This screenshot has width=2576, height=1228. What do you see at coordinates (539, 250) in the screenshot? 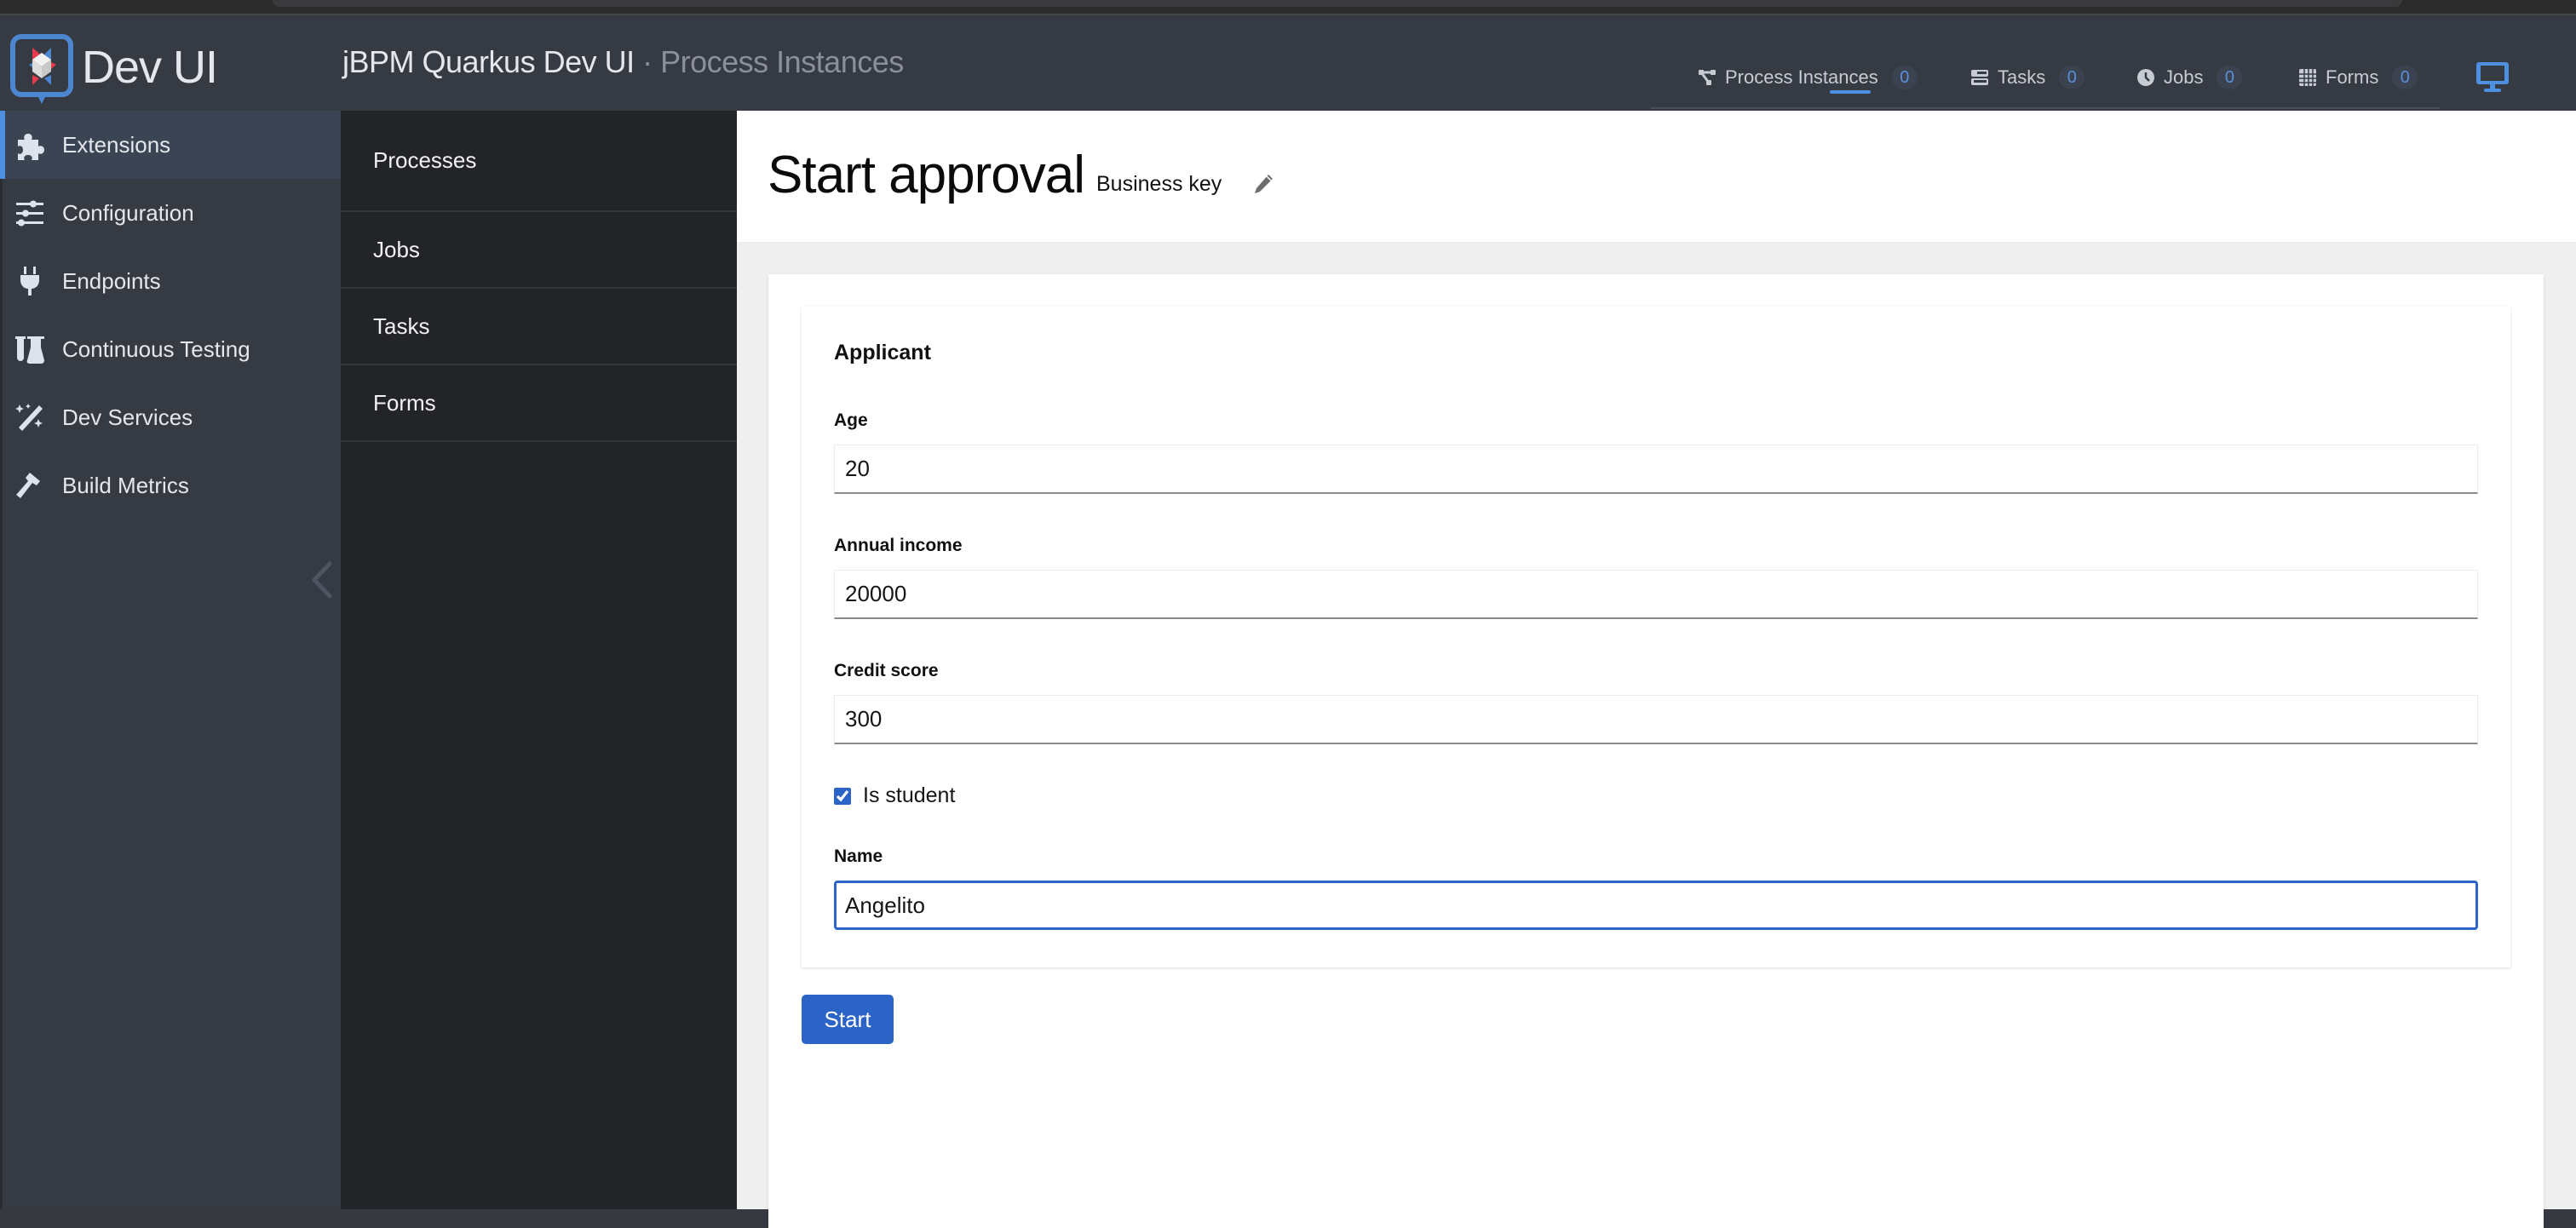
I see `subnav-item-jobs: Jobs` at bounding box center [539, 250].